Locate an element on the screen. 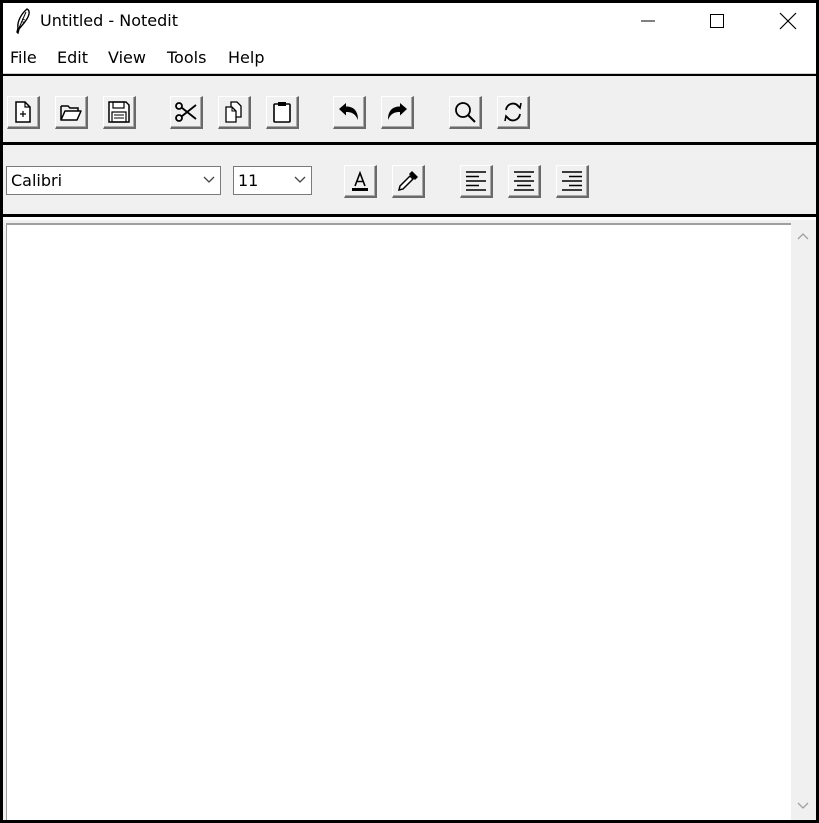  align-right-button is located at coordinates (572, 181).